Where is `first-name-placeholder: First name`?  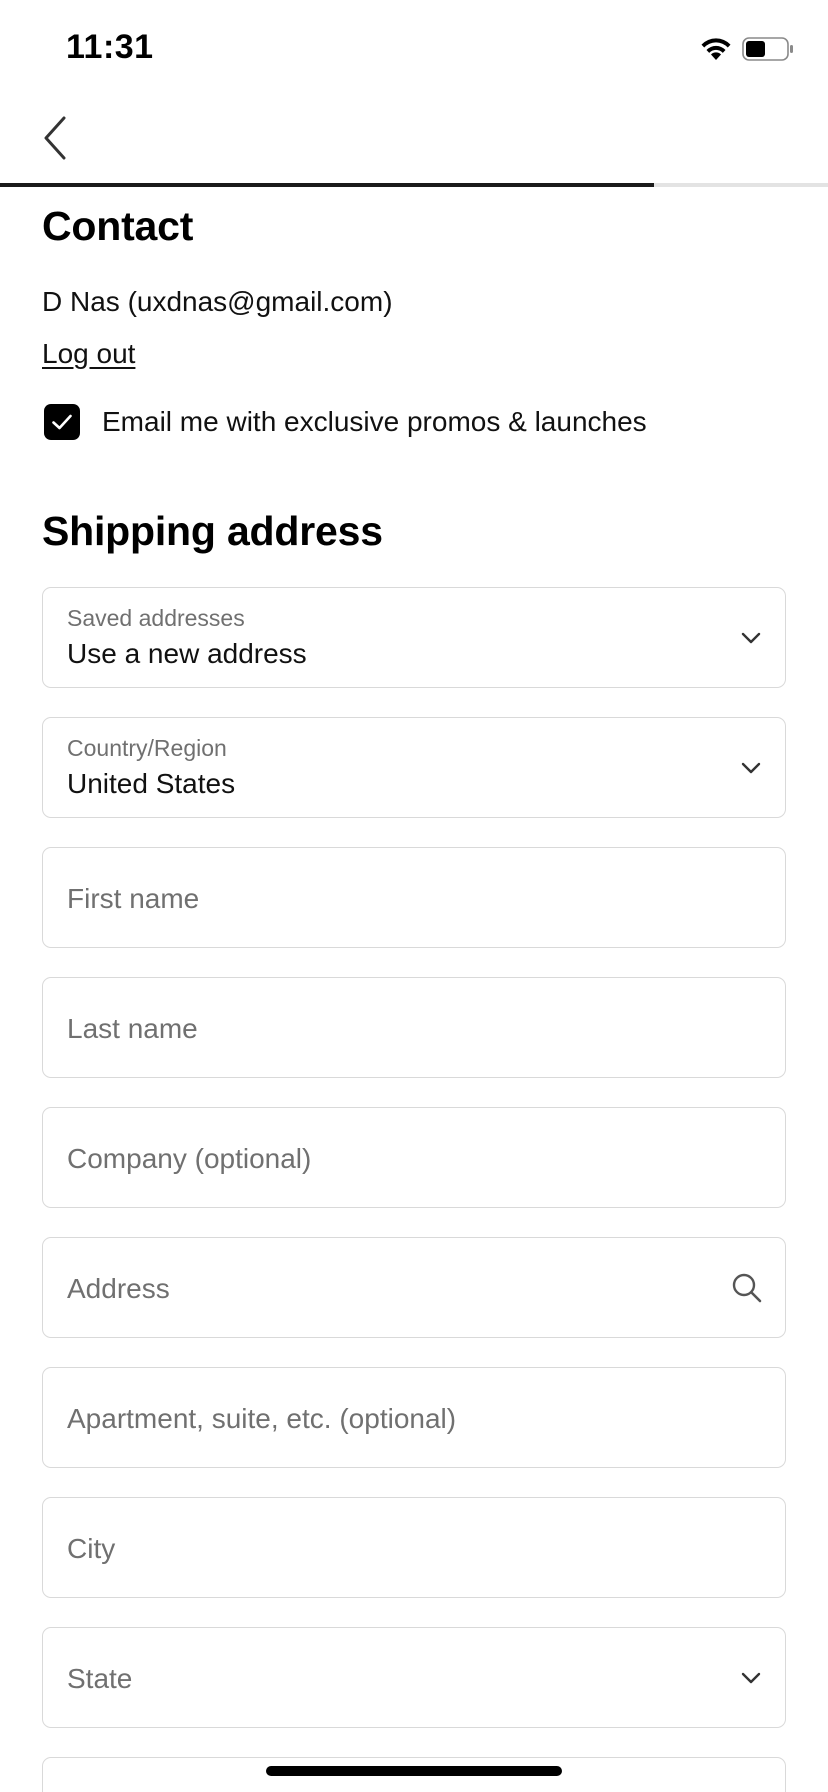 first-name-placeholder: First name is located at coordinates (133, 898).